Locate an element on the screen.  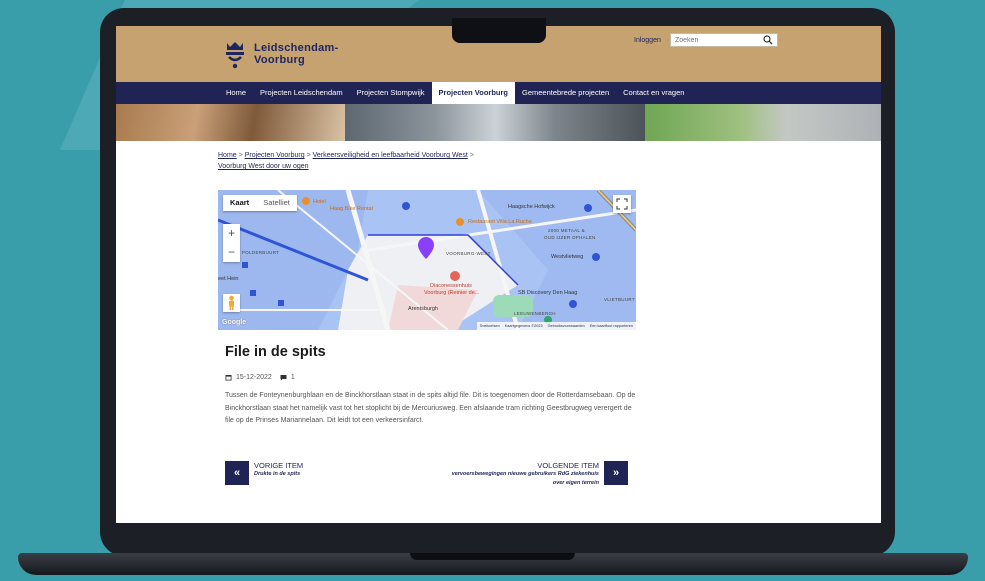
nav-item-projecten-leidschendam: Projecten Leidschendam is located at coordinates (301, 93).